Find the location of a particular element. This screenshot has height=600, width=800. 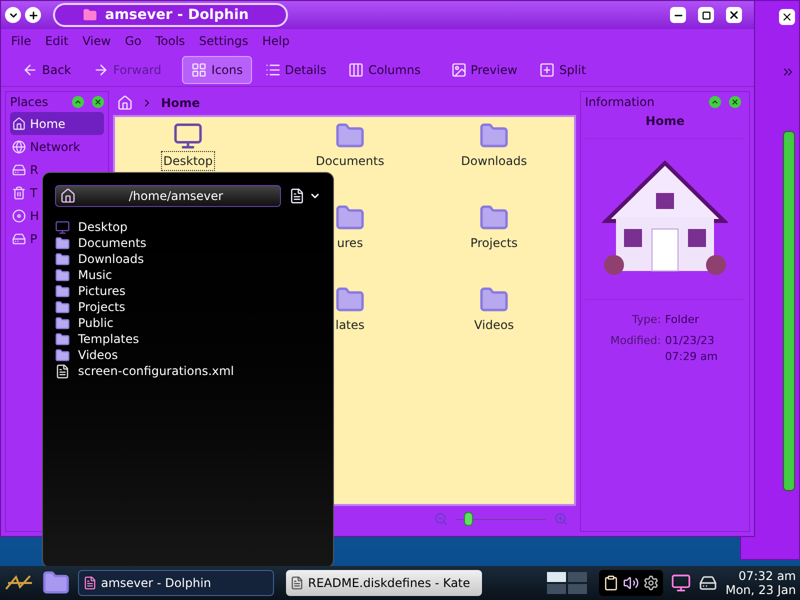

clock-date: Mon, 23 Jan is located at coordinates (760, 590).